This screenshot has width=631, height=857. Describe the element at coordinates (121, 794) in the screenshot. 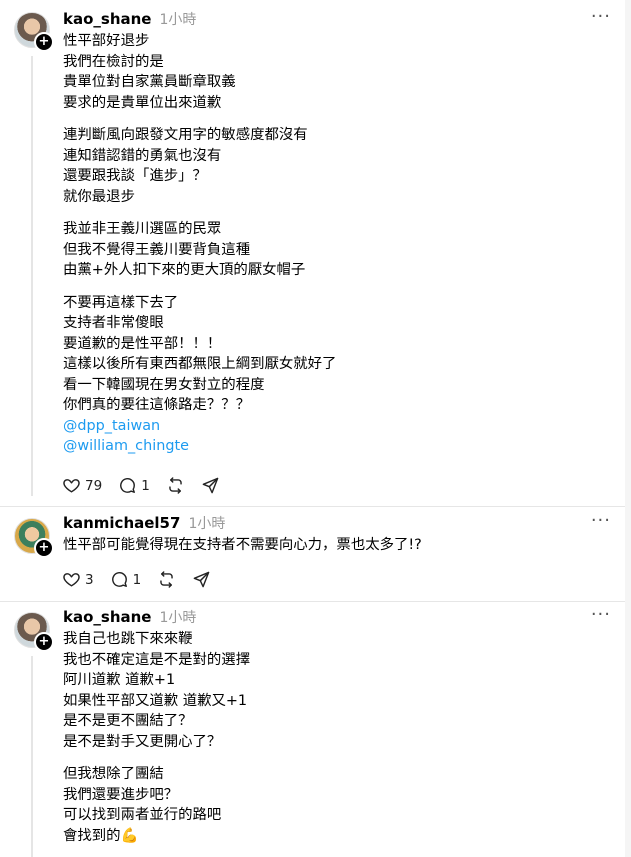

I see `text-line: 我們還要進步吧？` at that location.